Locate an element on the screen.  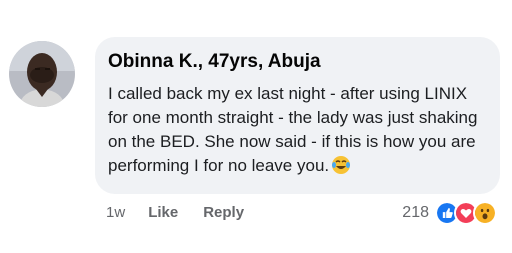
reactions-summary: 218 is located at coordinates (449, 213).